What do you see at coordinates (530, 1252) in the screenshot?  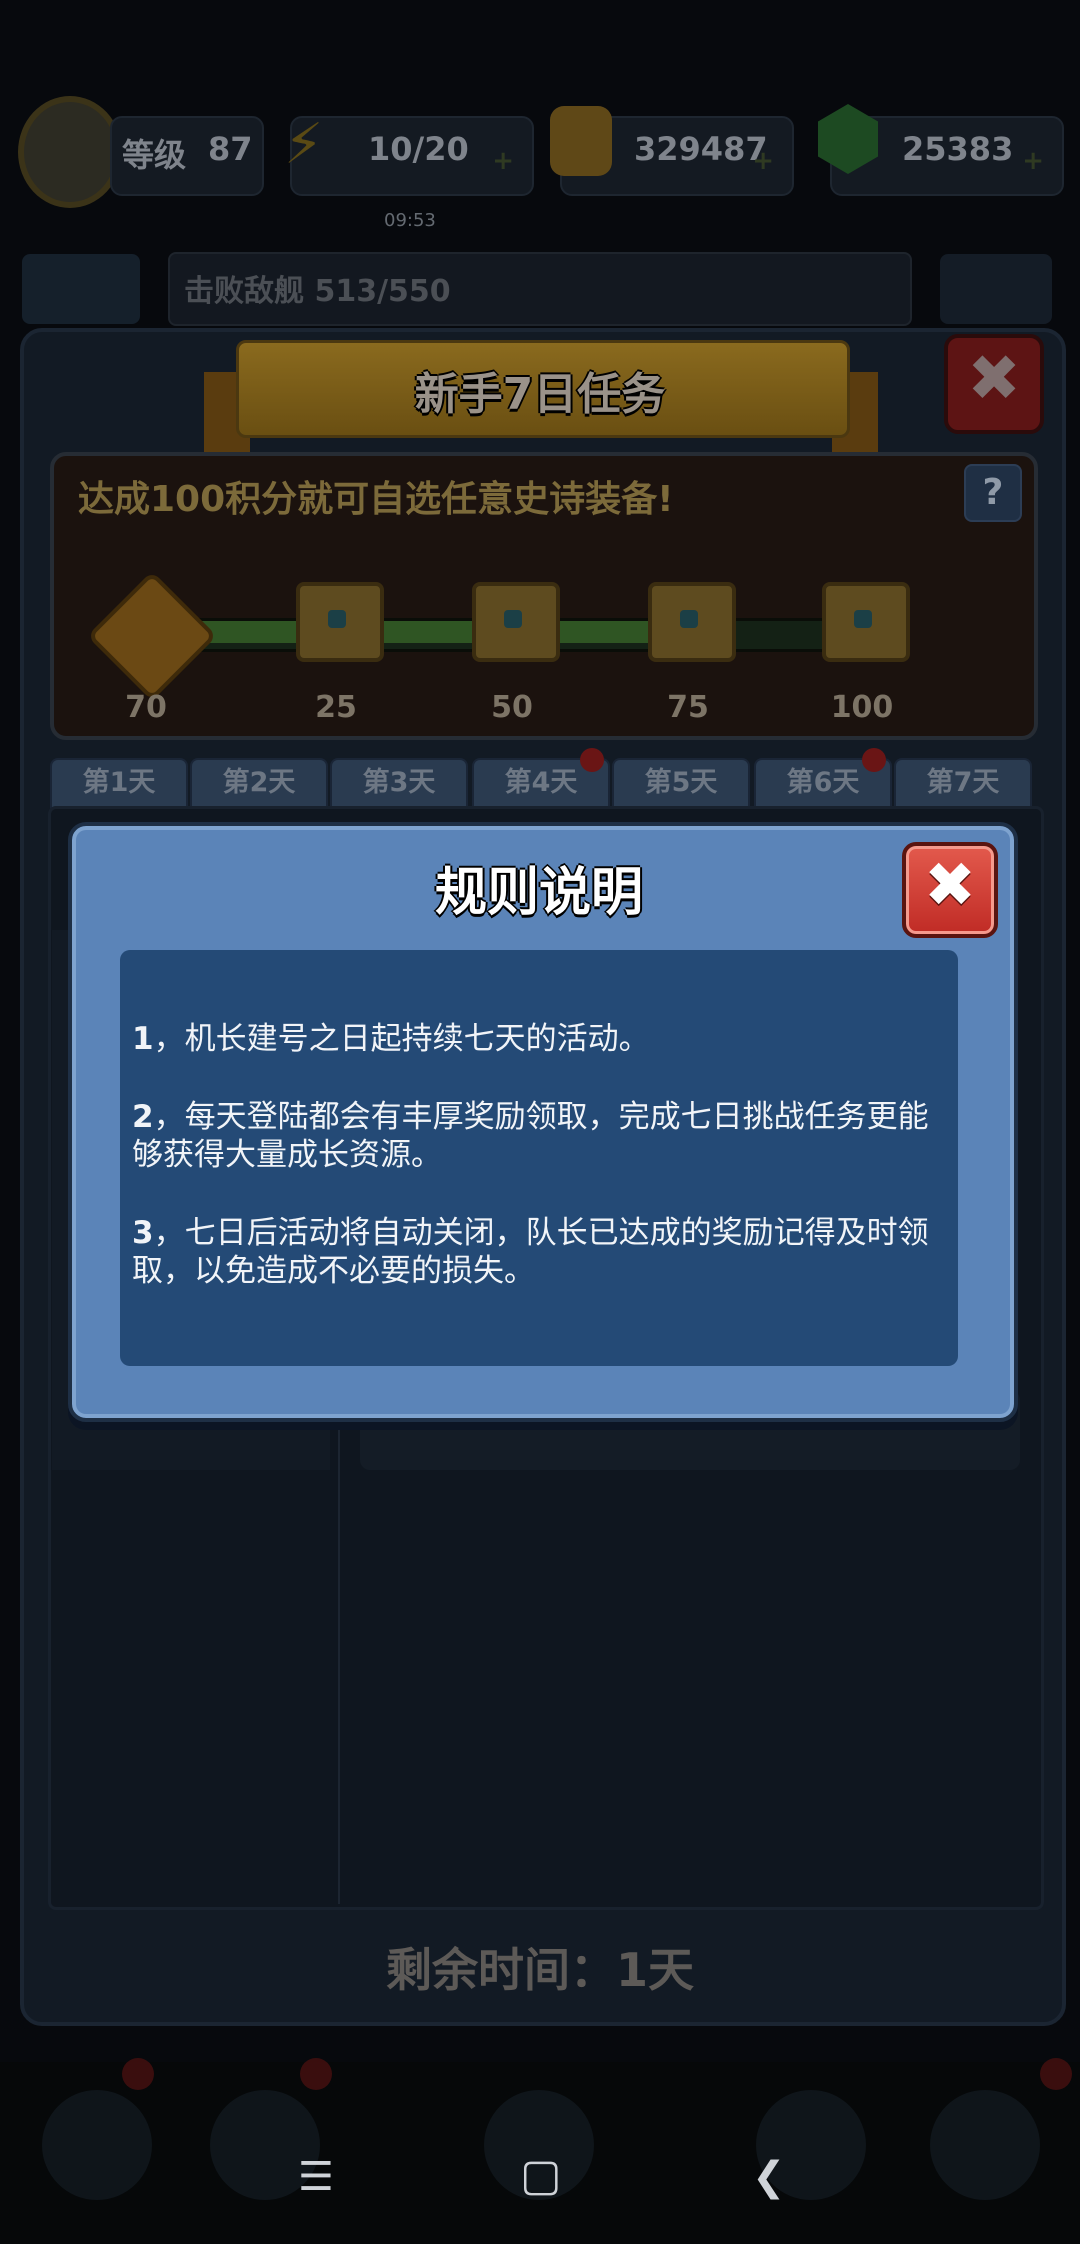 I see `rule-text: ，七日后活动将自动关闭，队长已达成的奖励记得及时领取，以免造成不必要的损失。` at bounding box center [530, 1252].